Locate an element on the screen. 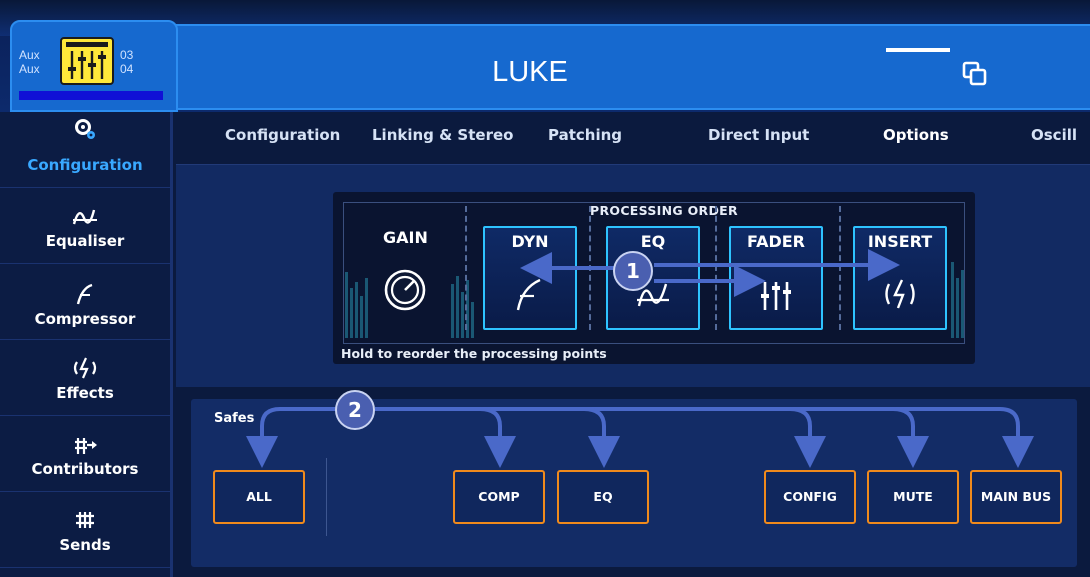 Image resolution: width=1090 pixels, height=577 pixels. strip-number-1: 03 is located at coordinates (127, 55).